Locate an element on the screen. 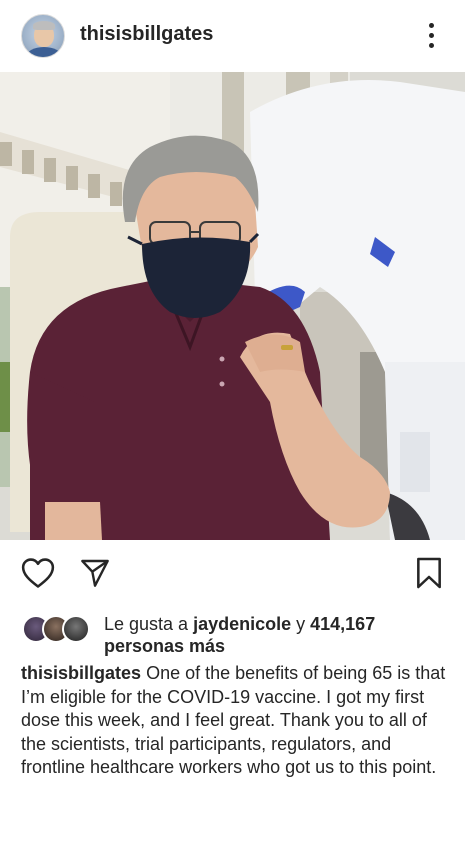 The width and height of the screenshot is (465, 850). liker-username: jaydenicole is located at coordinates (242, 624).